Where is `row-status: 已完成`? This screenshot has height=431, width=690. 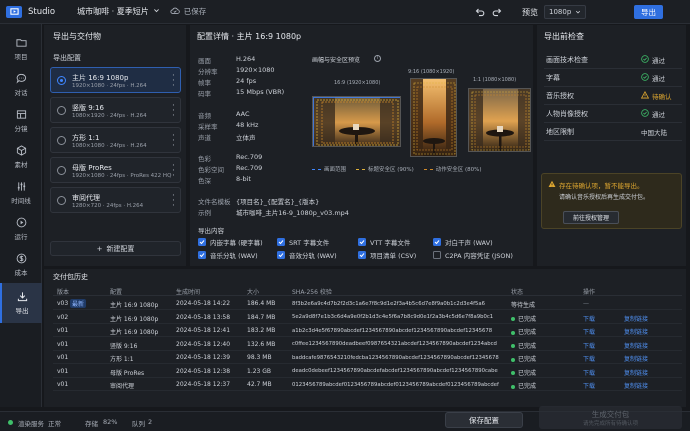 row-status: 已完成 is located at coordinates (523, 331).